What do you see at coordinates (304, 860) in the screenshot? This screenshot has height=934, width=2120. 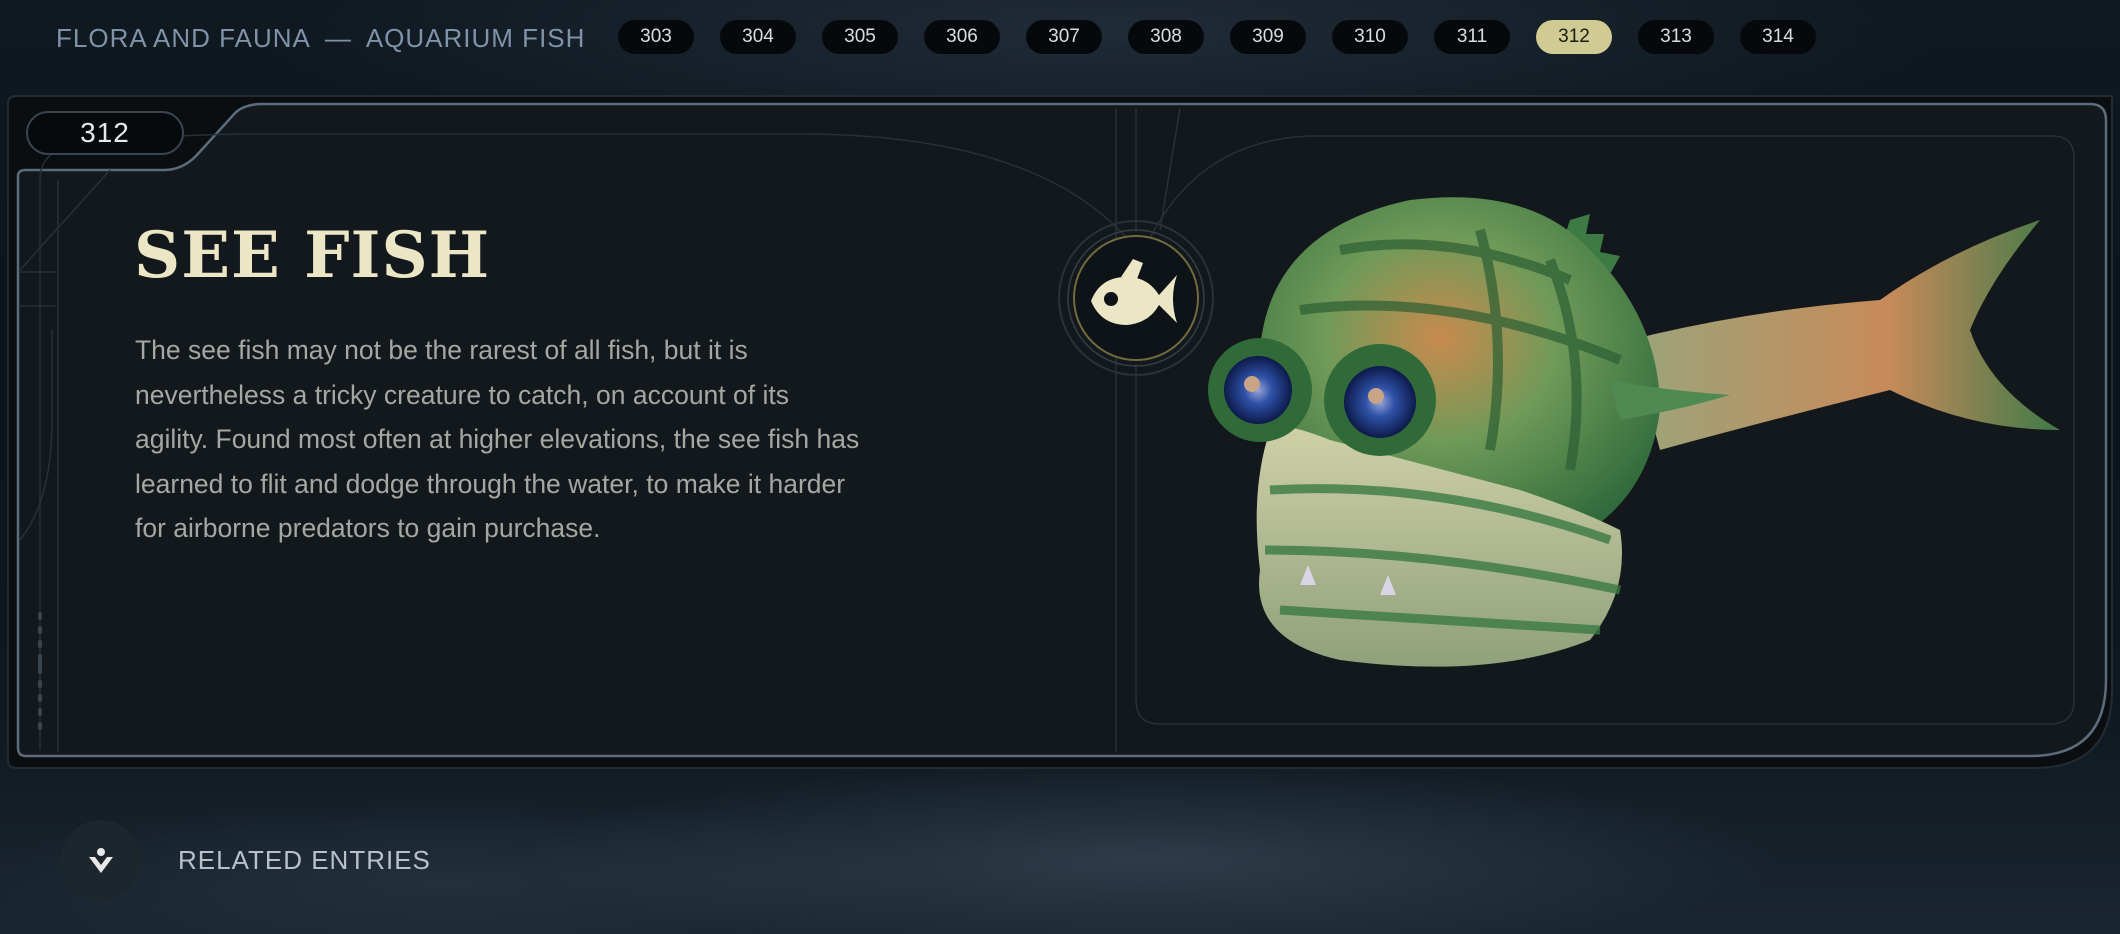 I see `related-entries-label: RELATED ENTRIES` at bounding box center [304, 860].